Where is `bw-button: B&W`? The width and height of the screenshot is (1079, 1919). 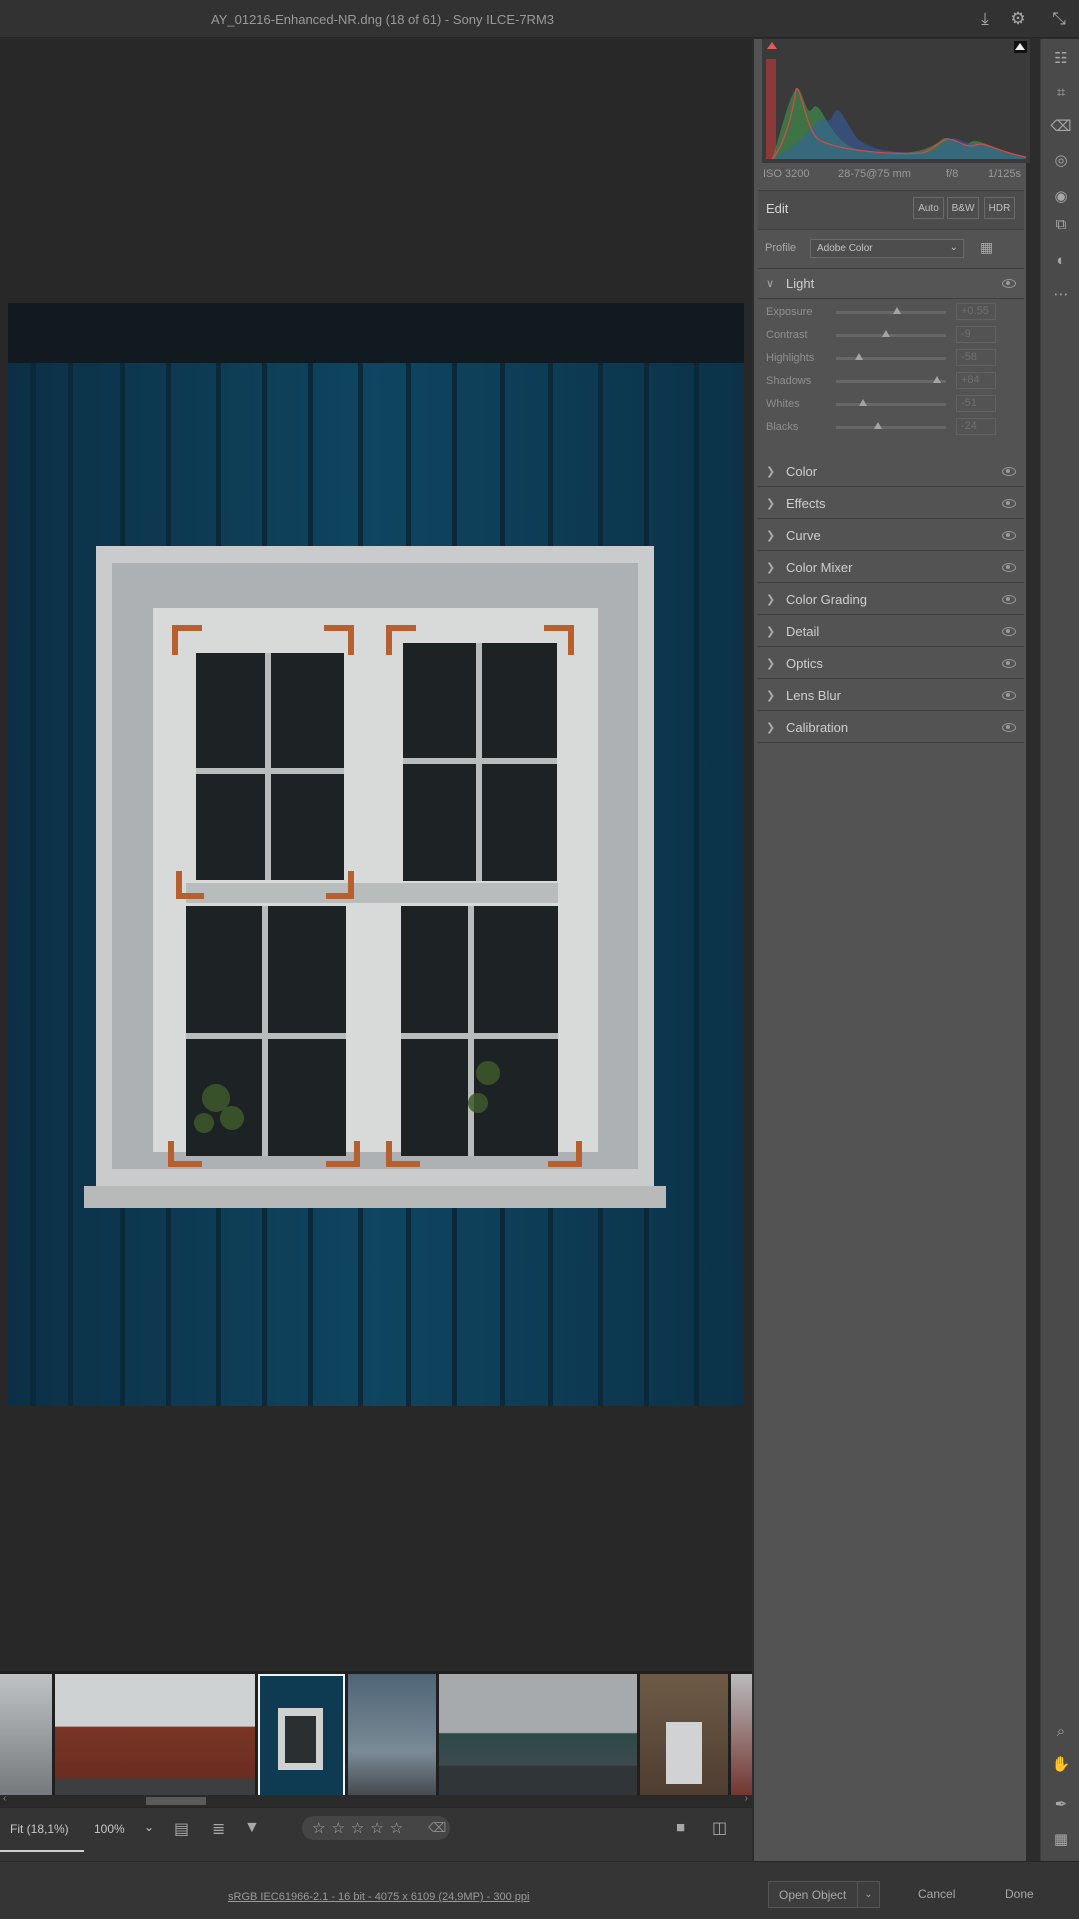 bw-button: B&W is located at coordinates (963, 208).